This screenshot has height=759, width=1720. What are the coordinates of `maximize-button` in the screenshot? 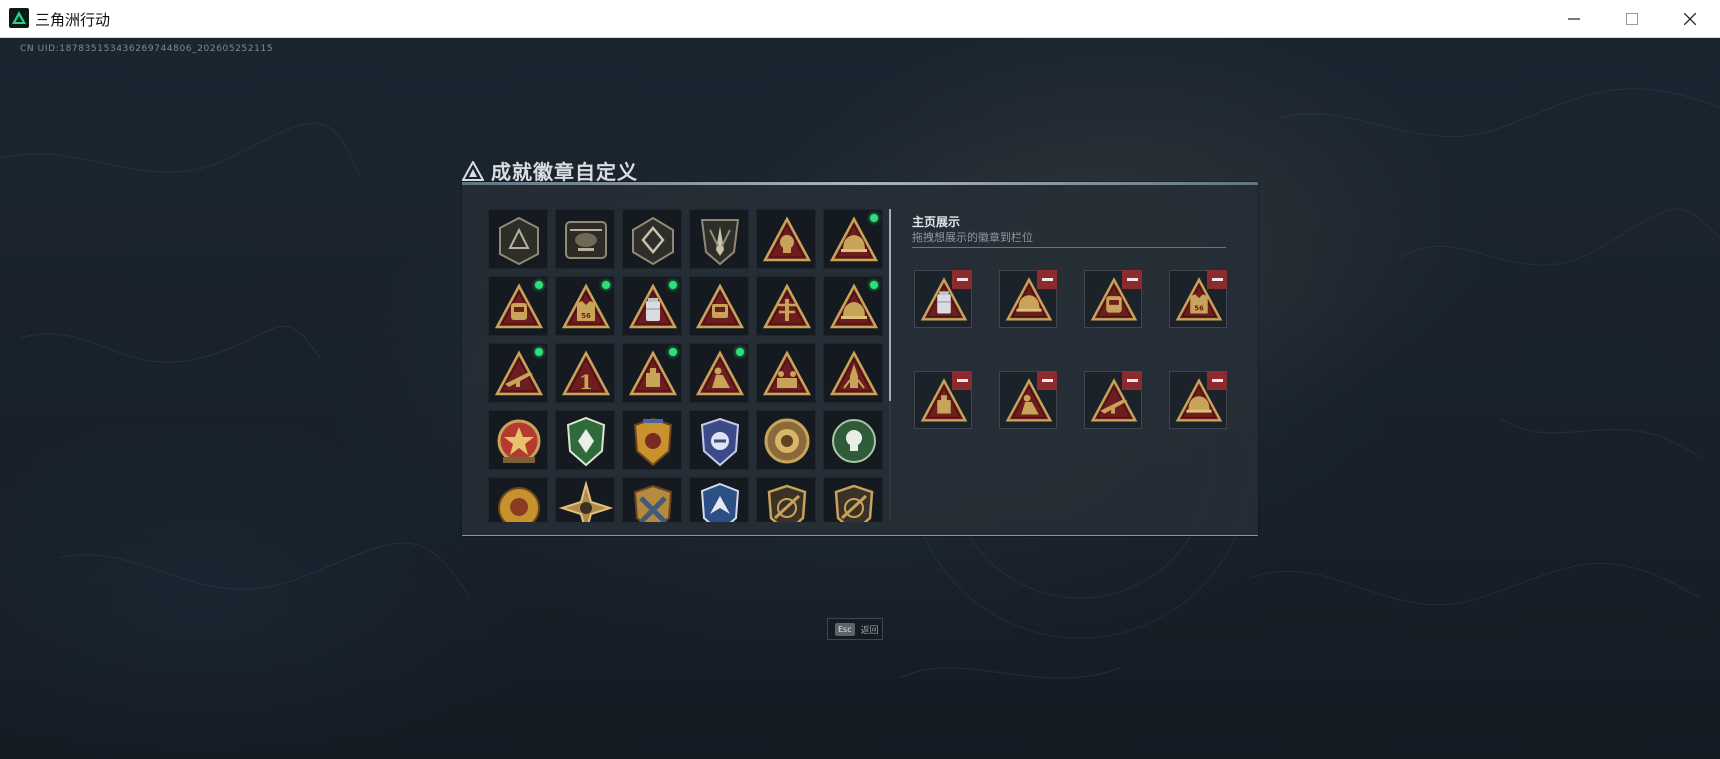 It's located at (1632, 19).